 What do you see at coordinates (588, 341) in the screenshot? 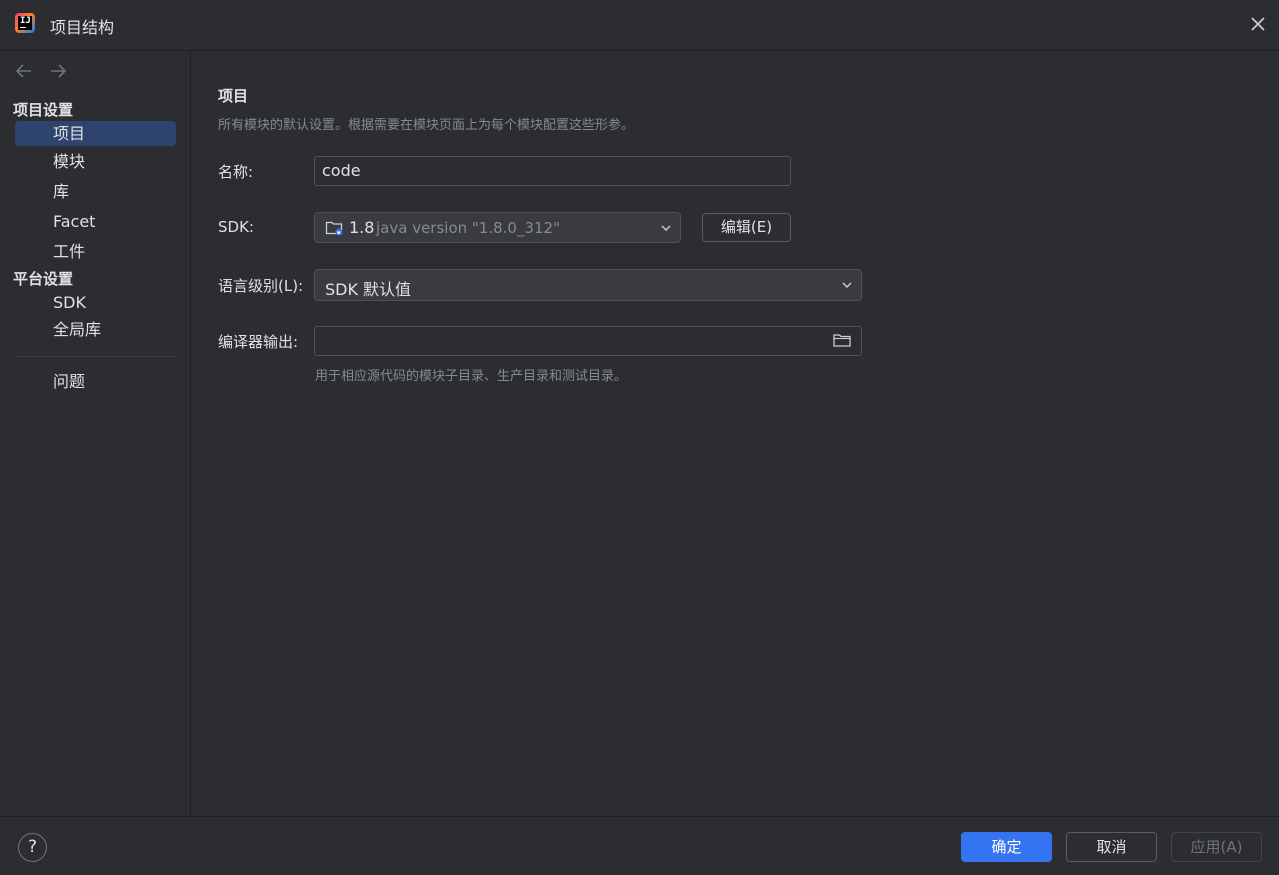
I see `compiler-output-input` at bounding box center [588, 341].